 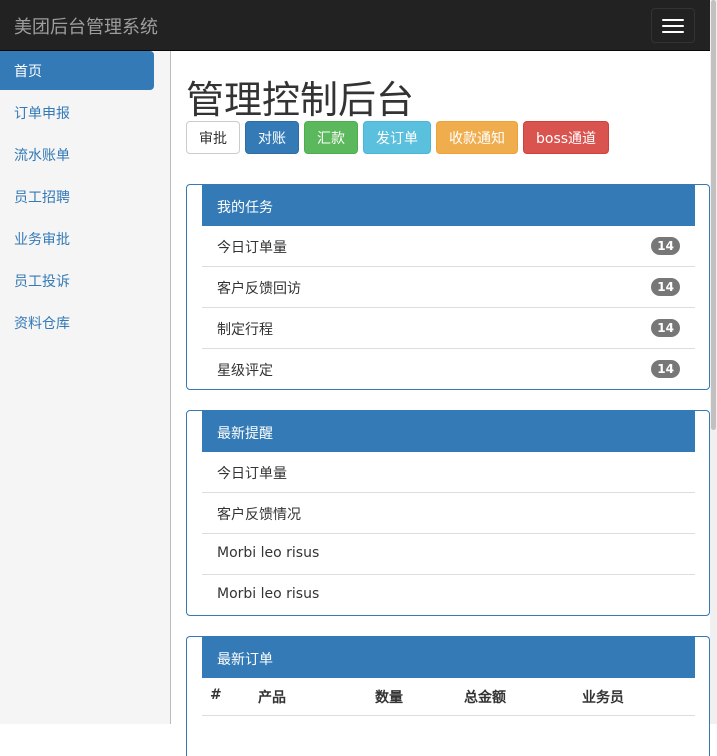 What do you see at coordinates (259, 289) in the screenshot?
I see `list-item-label: 客户反馈回访` at bounding box center [259, 289].